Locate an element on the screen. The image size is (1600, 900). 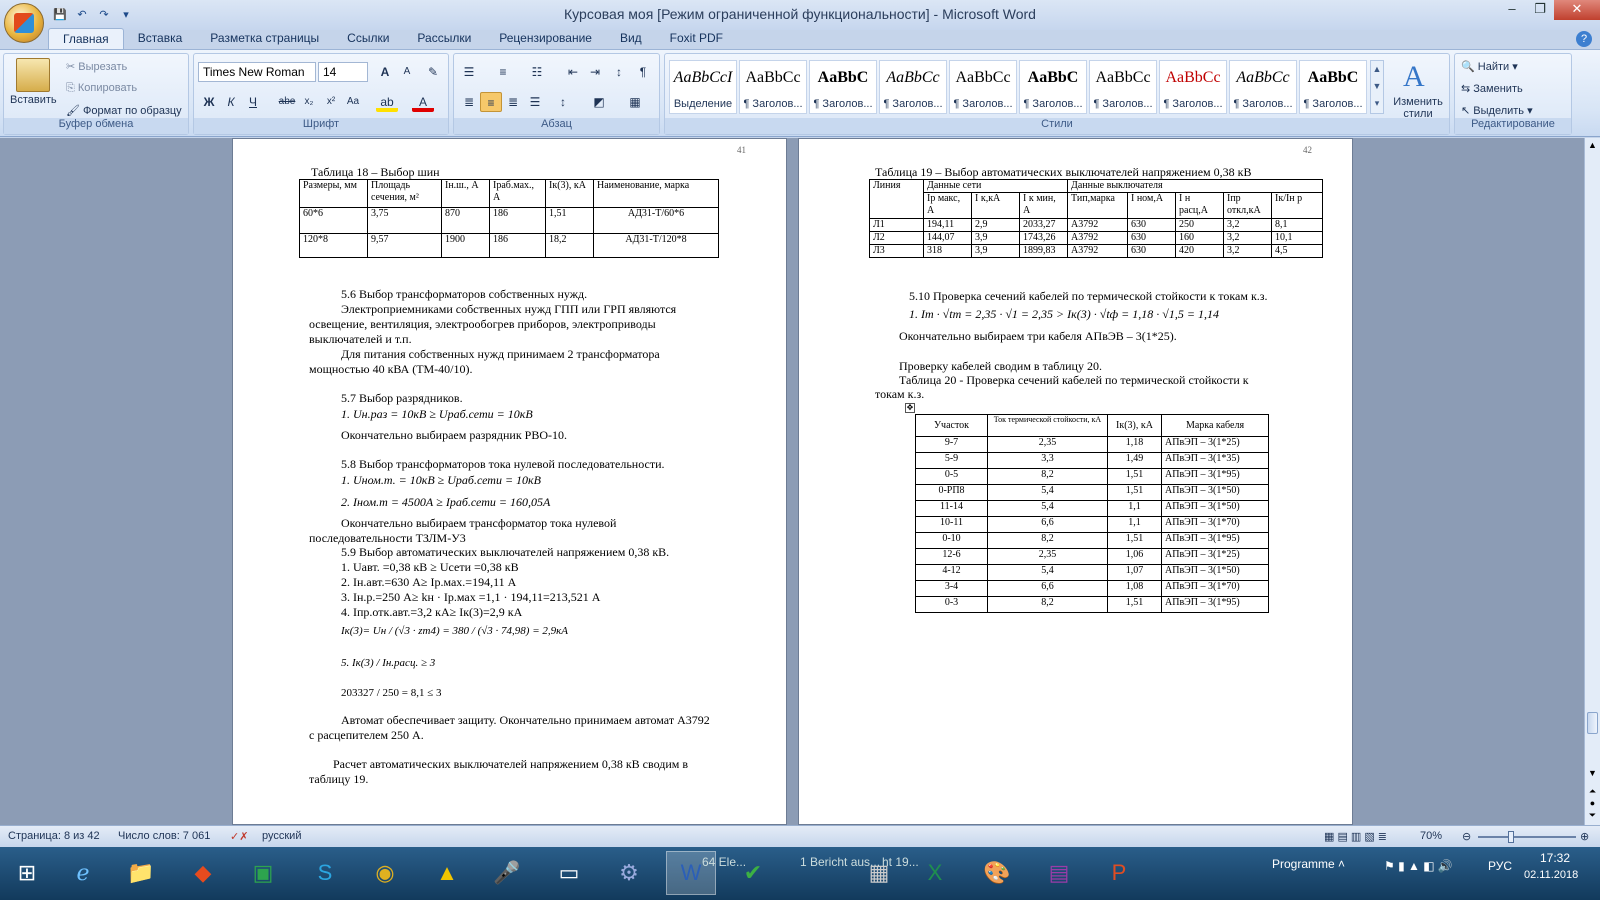
tab-foxit-pdf: Foxit PDF is located at coordinates (696, 39).